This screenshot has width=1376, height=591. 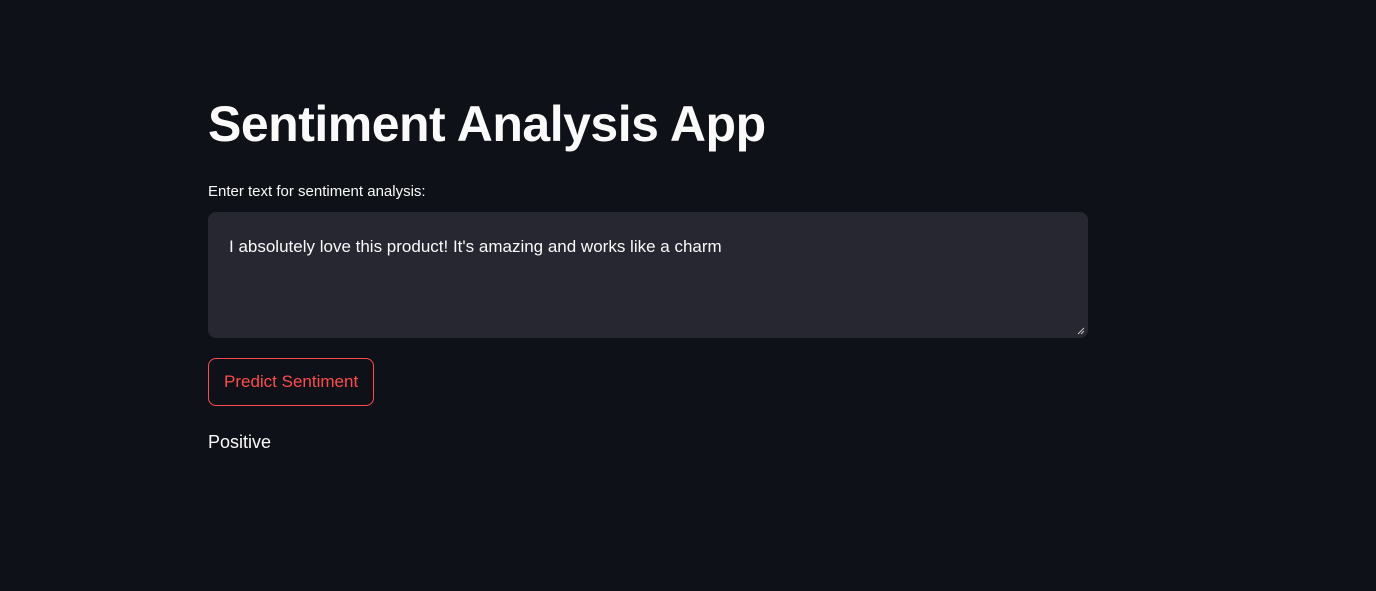 I want to click on text-input-label: Enter text for sentiment analysis:, so click(x=317, y=191).